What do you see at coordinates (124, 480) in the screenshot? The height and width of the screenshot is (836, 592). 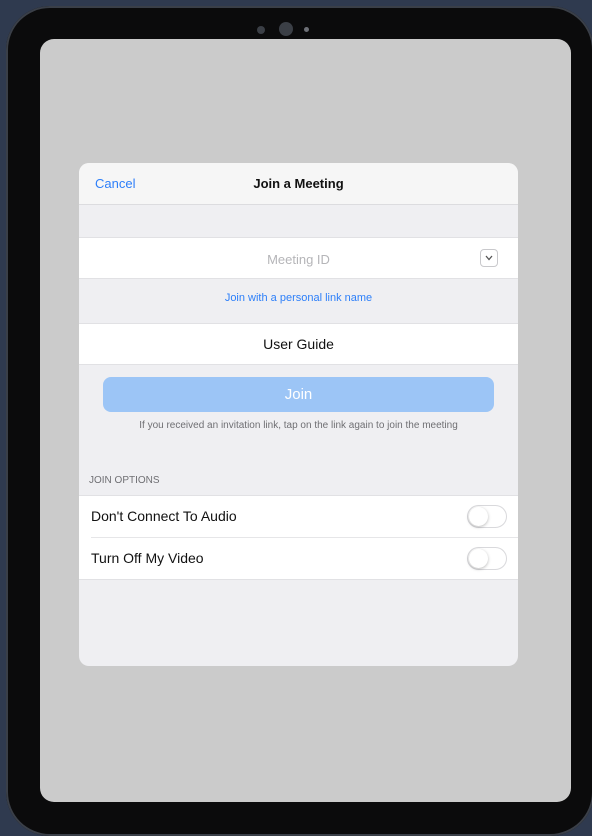 I see `join-options-header: JOIN OPTIONS` at bounding box center [124, 480].